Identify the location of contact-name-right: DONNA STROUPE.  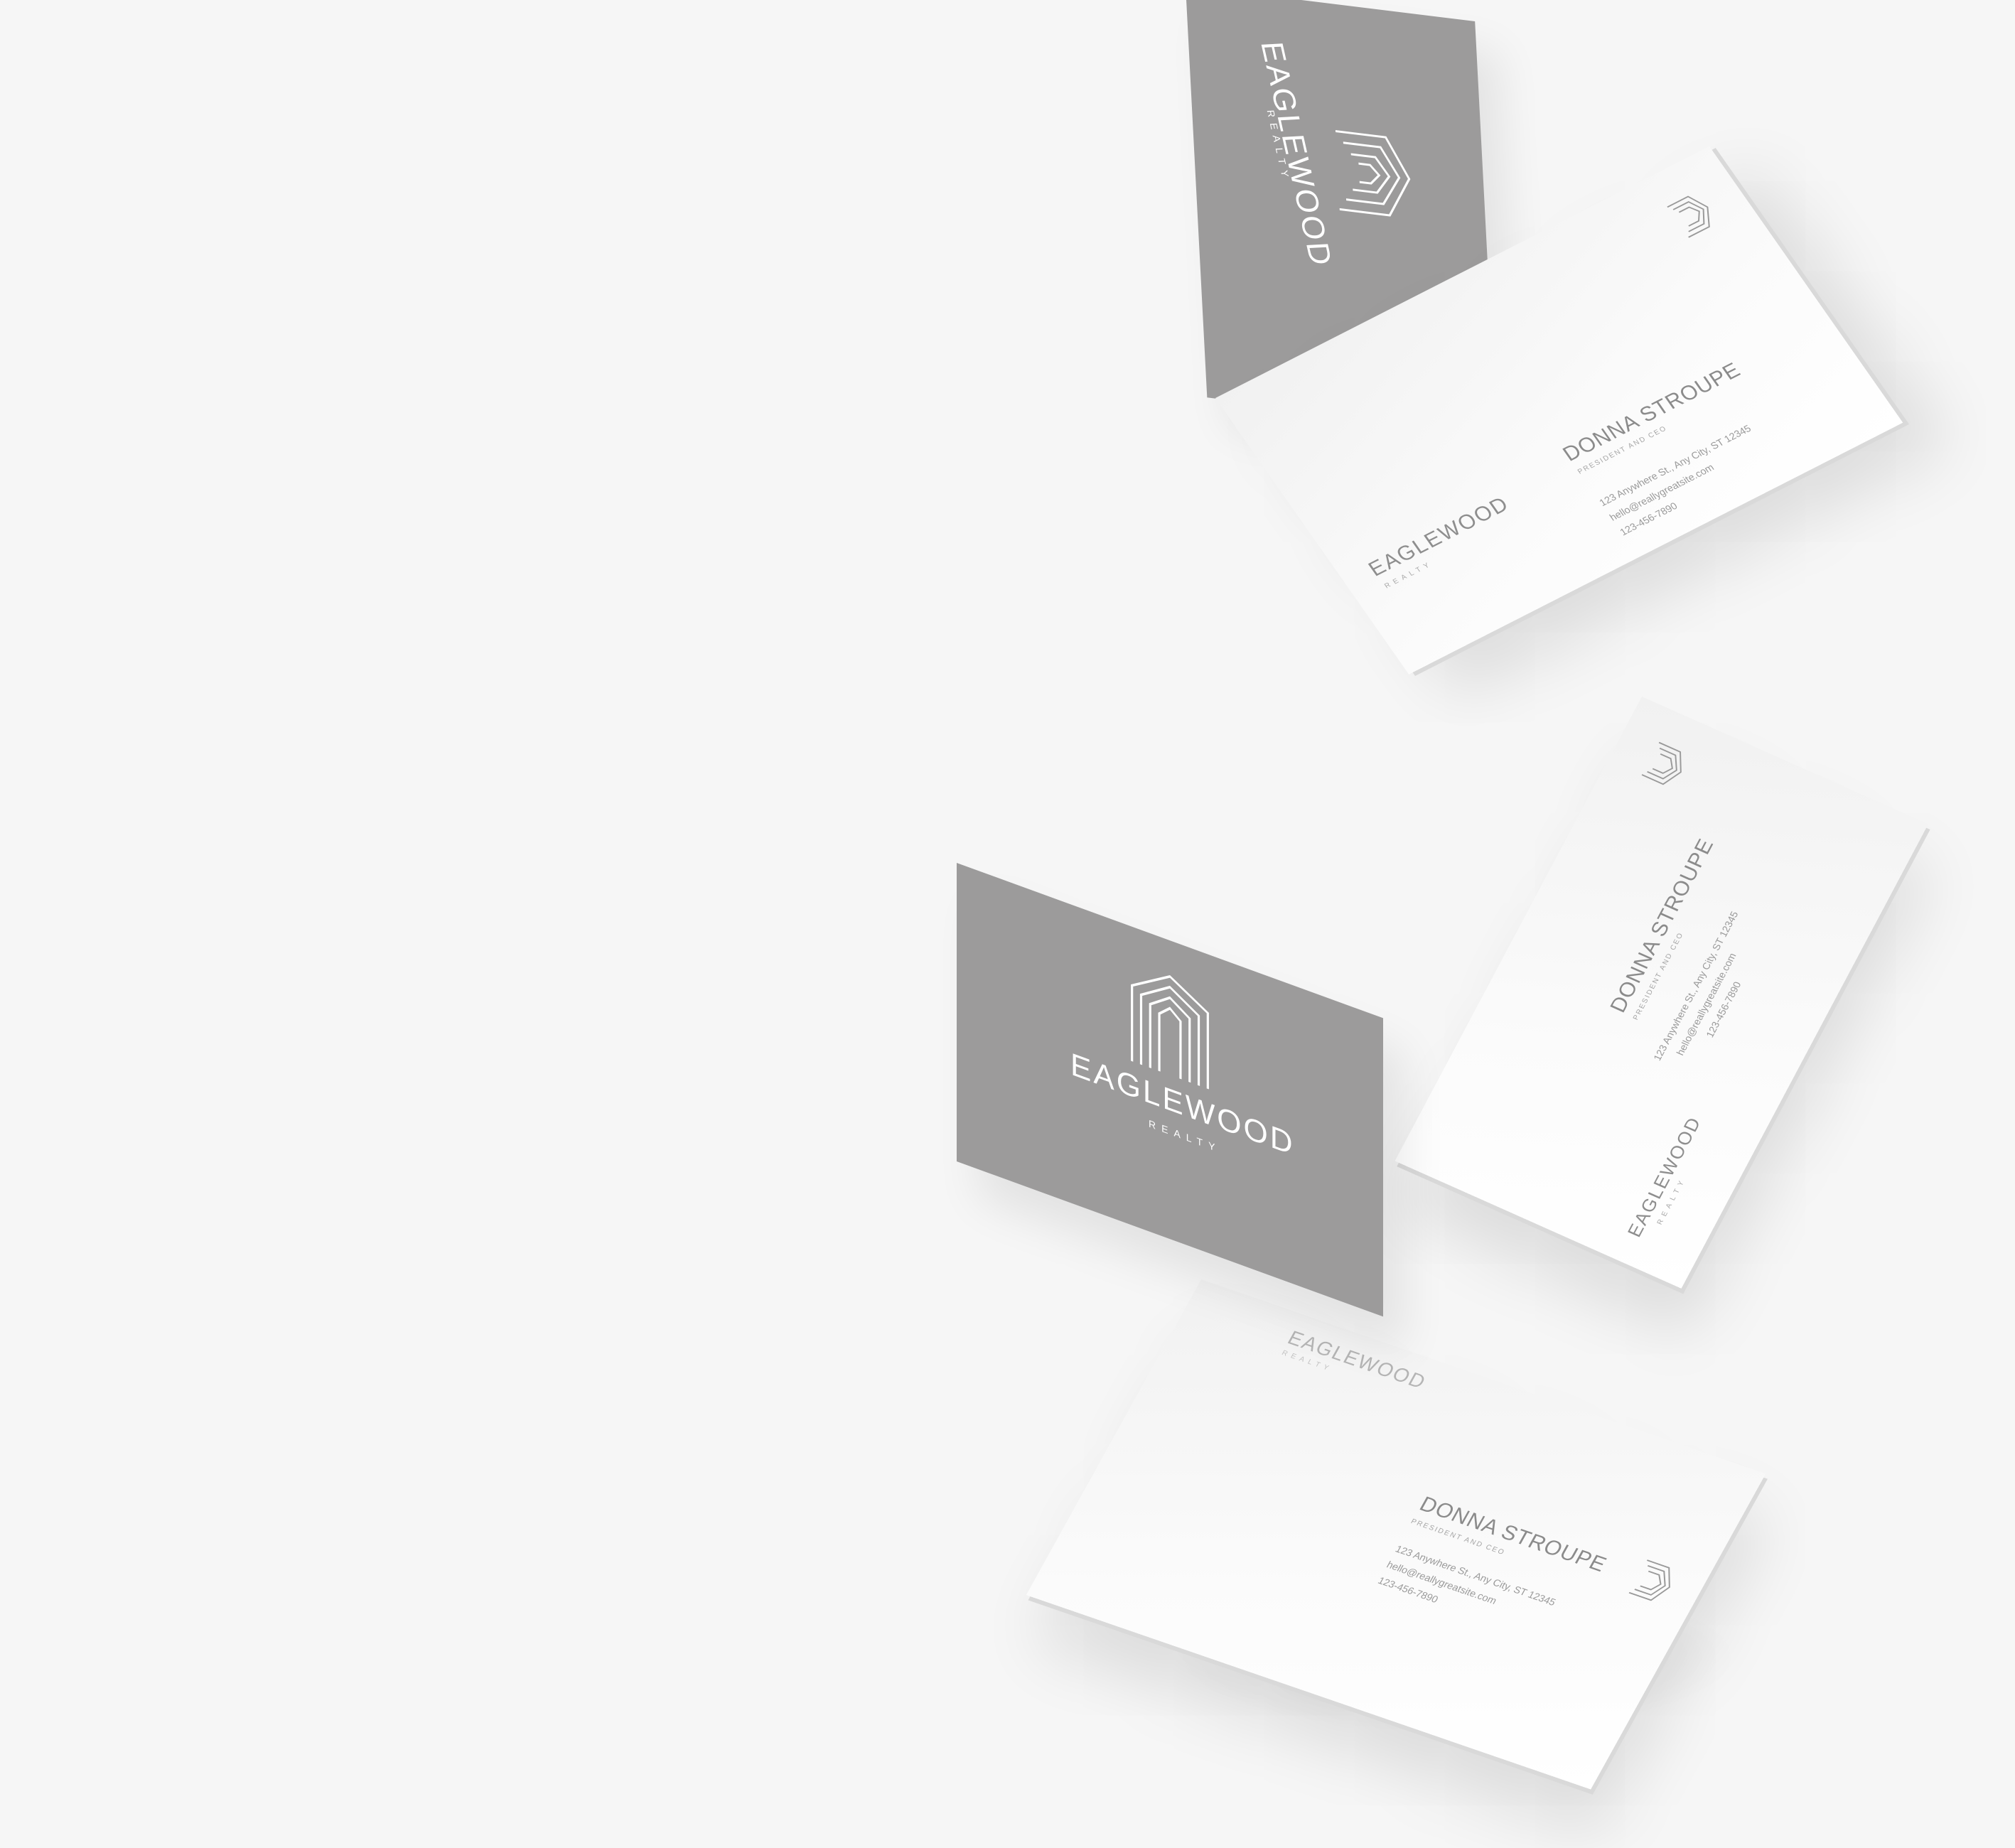
(1663, 925).